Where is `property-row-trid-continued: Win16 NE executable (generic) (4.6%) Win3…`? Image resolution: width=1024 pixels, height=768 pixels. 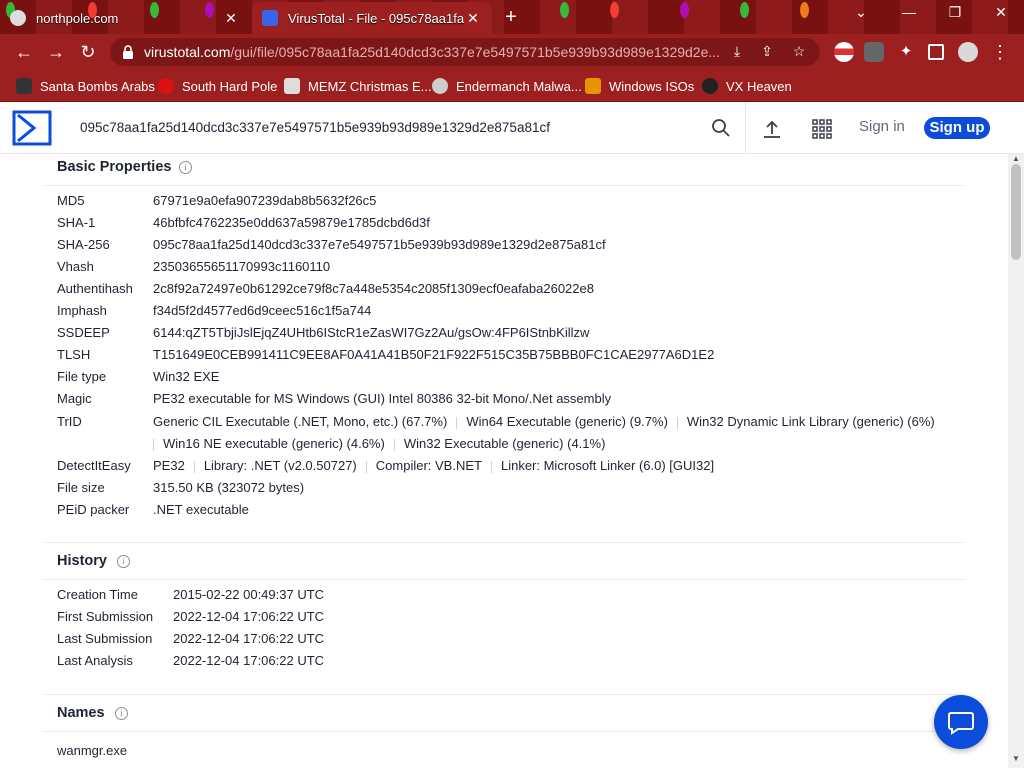 property-row-trid-continued: Win16 NE executable (generic) (4.6%) Win3… is located at coordinates (507, 445).